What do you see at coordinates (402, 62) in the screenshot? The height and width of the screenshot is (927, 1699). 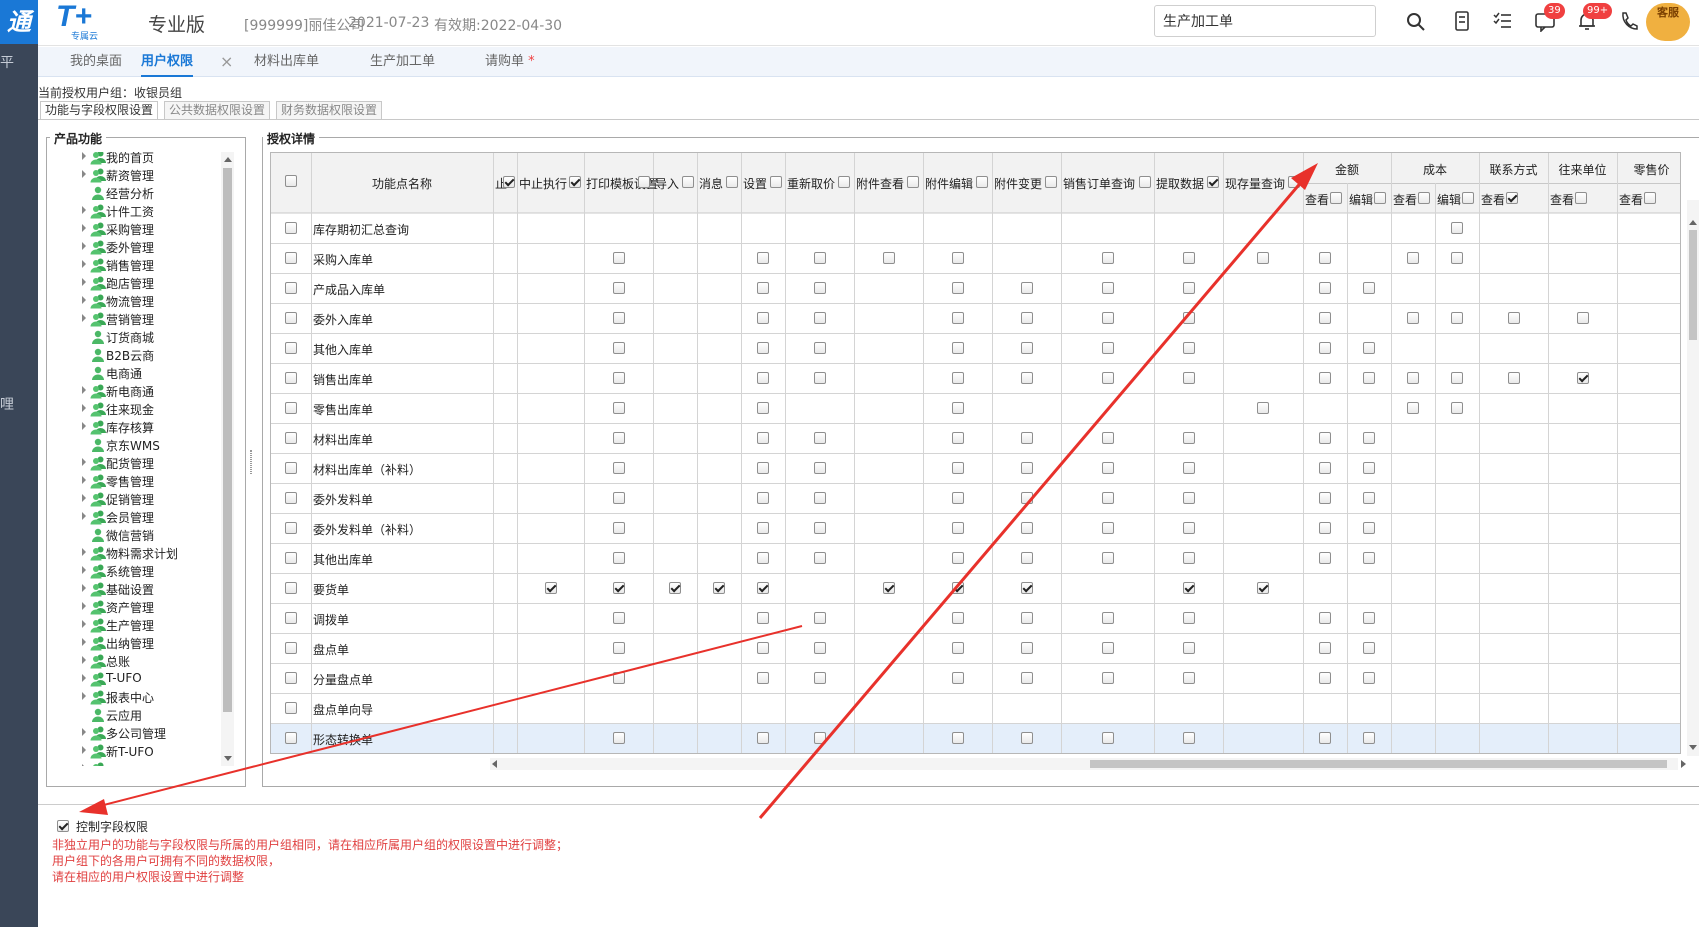 I see `tab-production-order: 生产加工单` at bounding box center [402, 62].